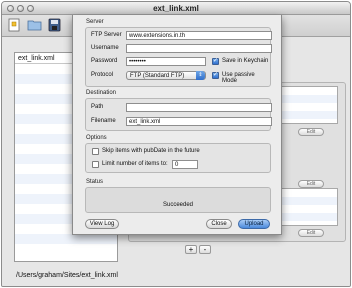 The image size is (352, 288). I want to click on edit-button-middle: Edit, so click(311, 184).